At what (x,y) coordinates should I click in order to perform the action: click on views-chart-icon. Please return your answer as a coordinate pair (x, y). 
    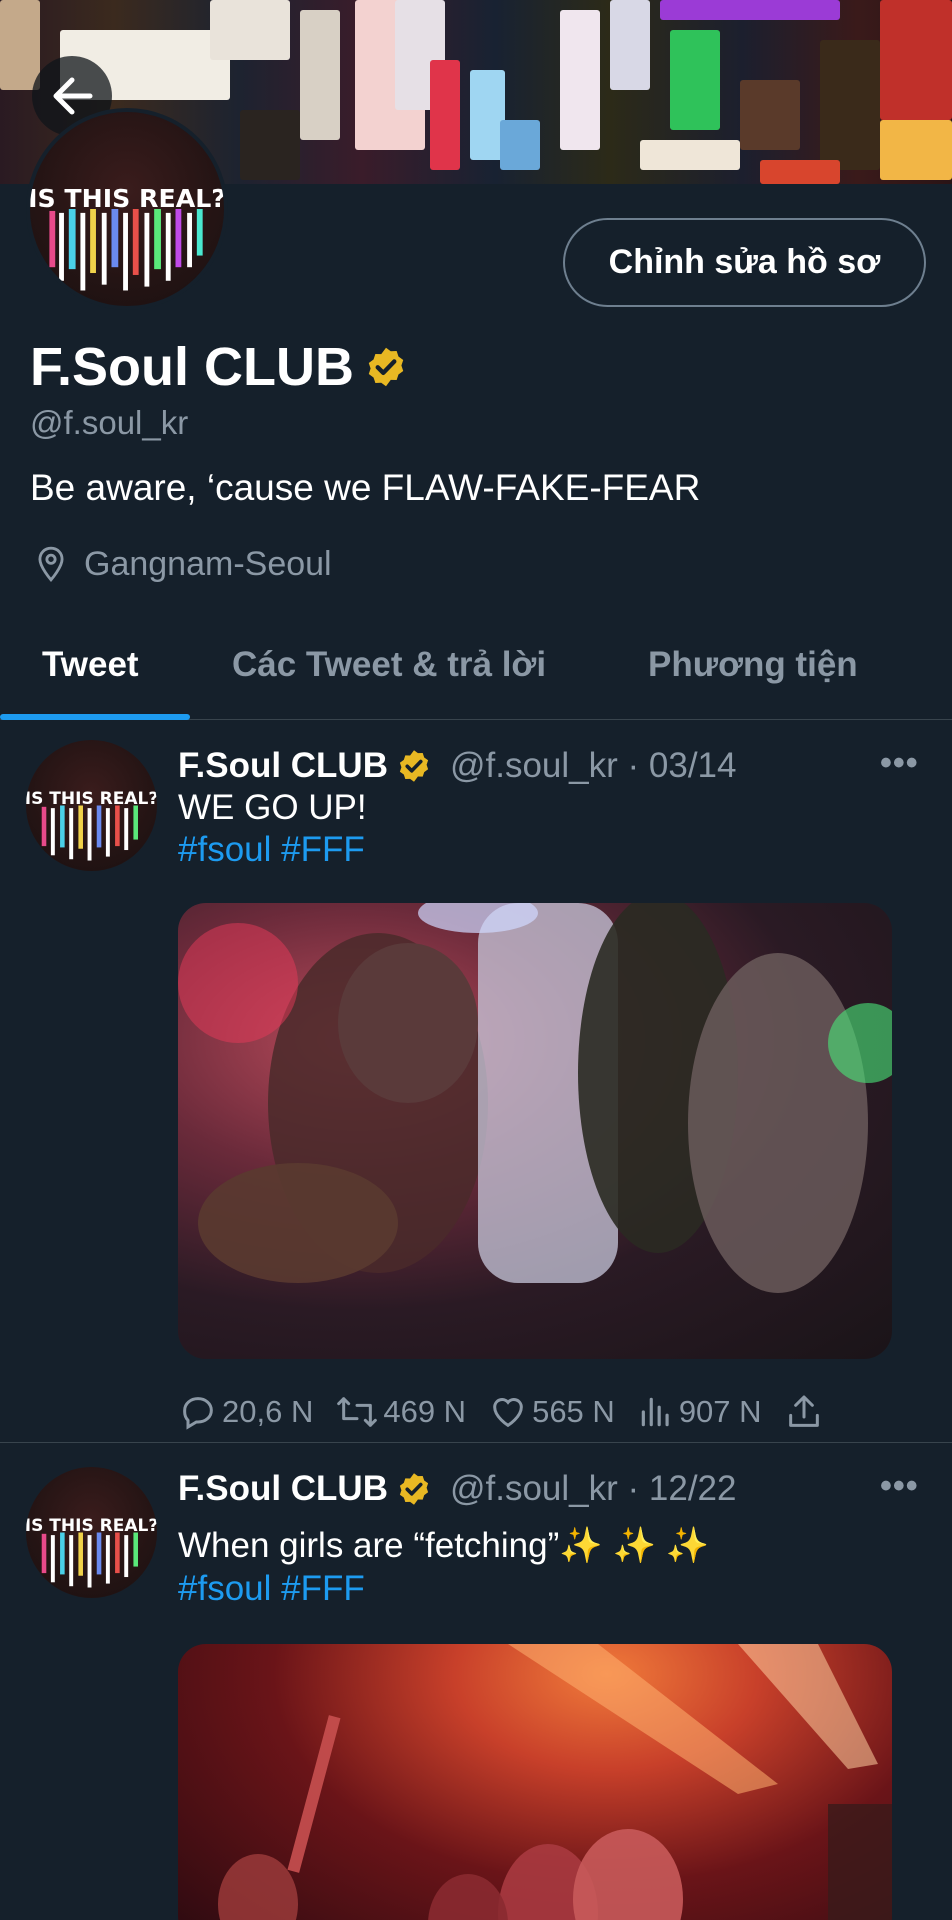
    Looking at the image, I should click on (655, 1412).